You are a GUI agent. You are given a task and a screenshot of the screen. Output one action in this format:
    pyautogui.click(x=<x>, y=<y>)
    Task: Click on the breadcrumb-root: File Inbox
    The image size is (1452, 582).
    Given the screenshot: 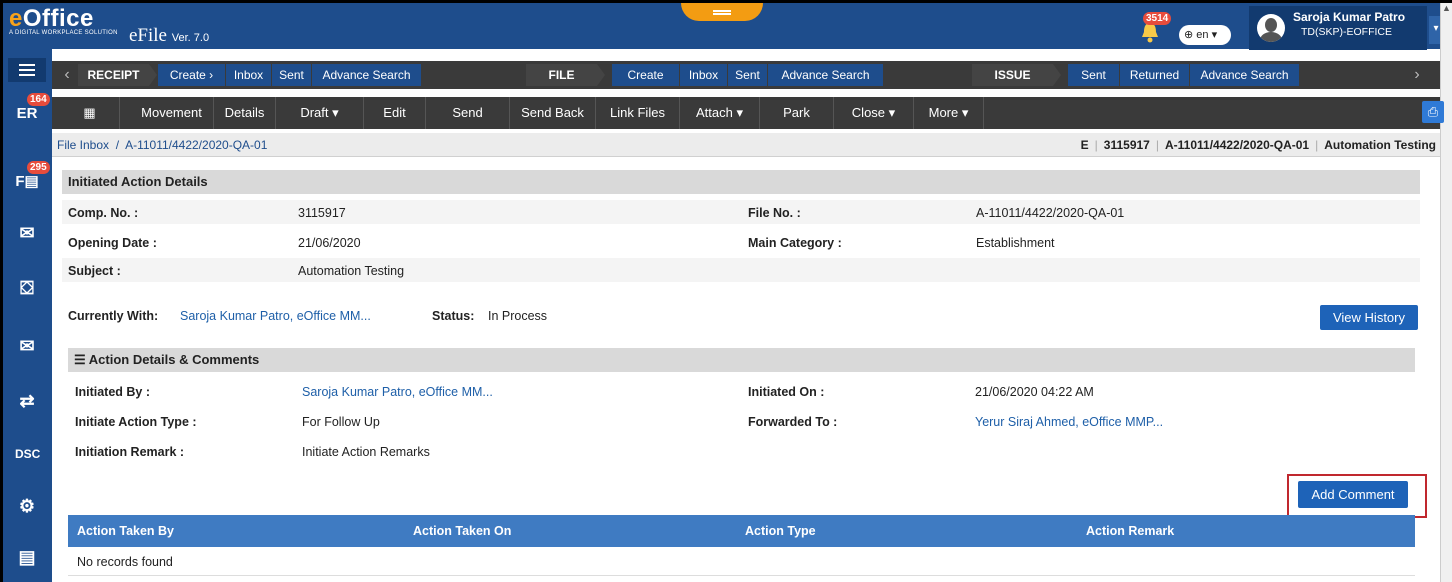 What is the action you would take?
    pyautogui.click(x=83, y=145)
    